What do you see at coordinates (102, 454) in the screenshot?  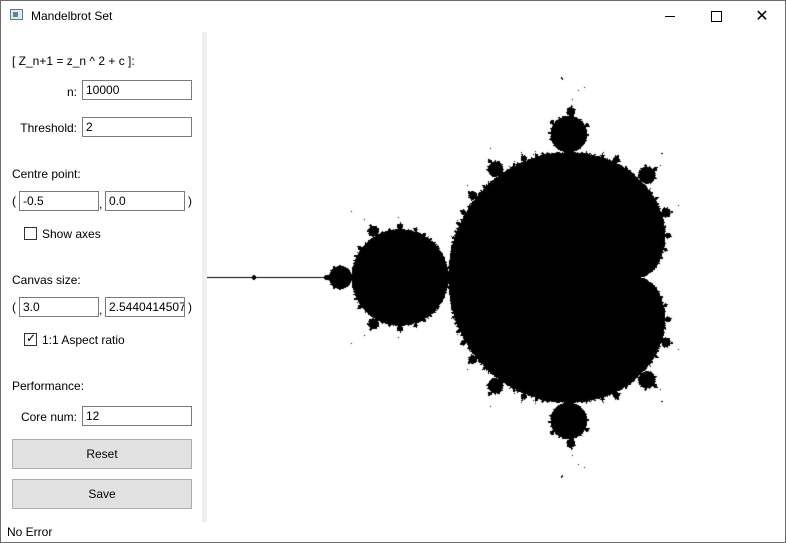 I see `reset-button: Reset` at bounding box center [102, 454].